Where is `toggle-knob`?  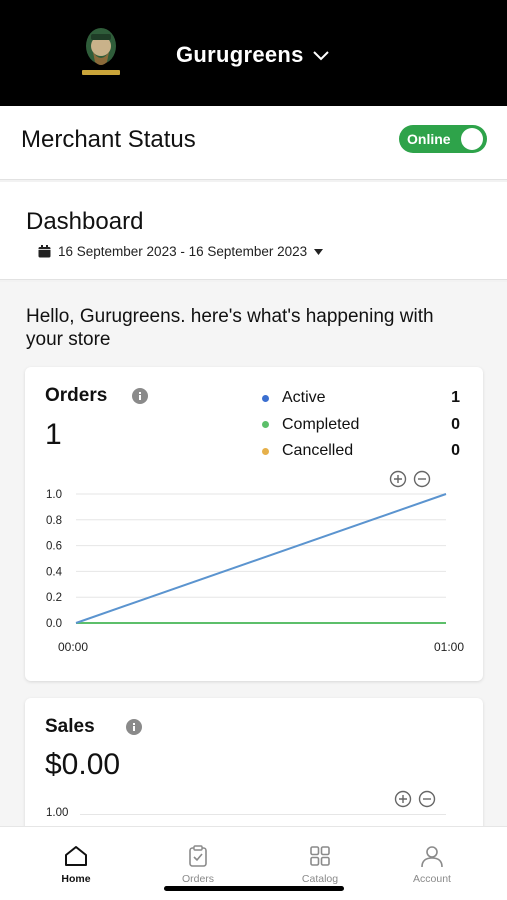 toggle-knob is located at coordinates (472, 139).